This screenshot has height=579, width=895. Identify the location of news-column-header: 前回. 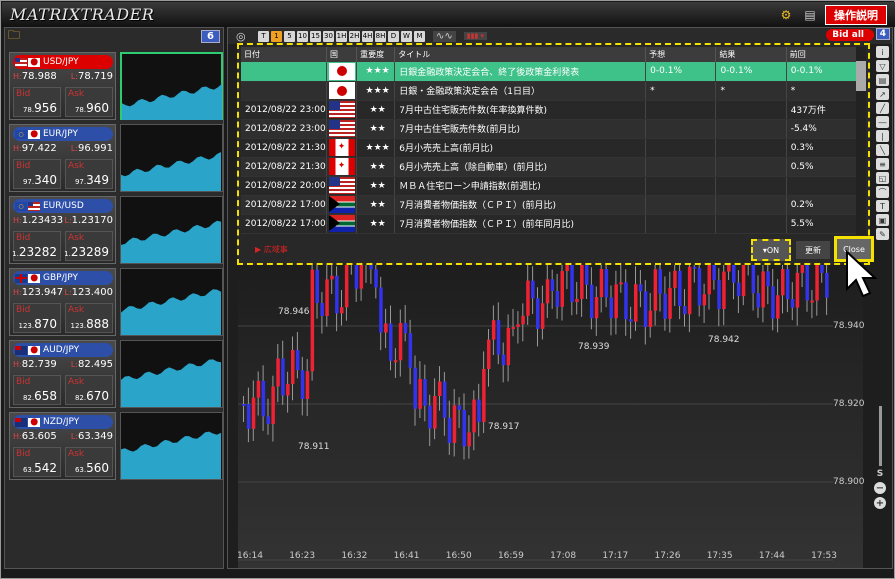
(821, 54).